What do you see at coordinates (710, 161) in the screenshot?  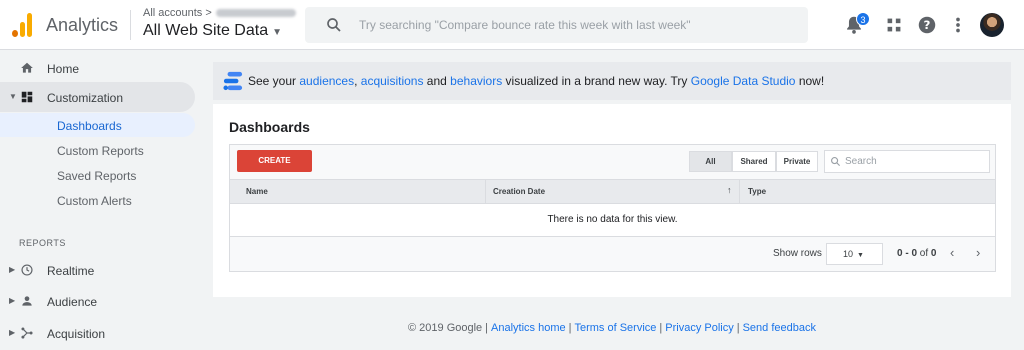 I see `filter-all-button: All` at bounding box center [710, 161].